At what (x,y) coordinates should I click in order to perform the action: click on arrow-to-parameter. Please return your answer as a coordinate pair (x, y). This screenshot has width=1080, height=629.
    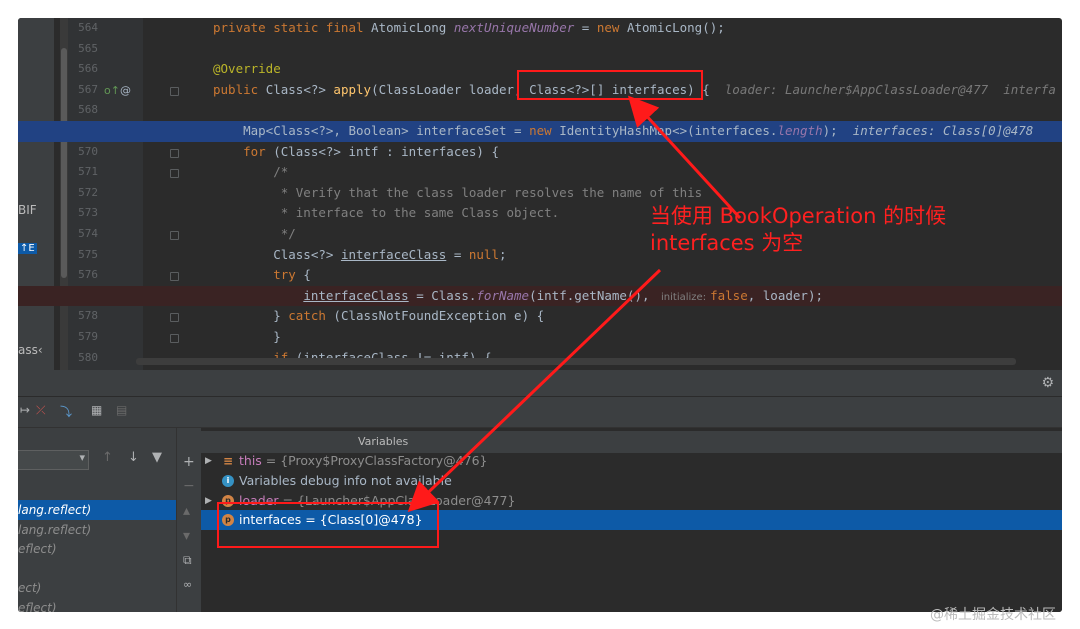
    Looking at the image, I should click on (684, 157).